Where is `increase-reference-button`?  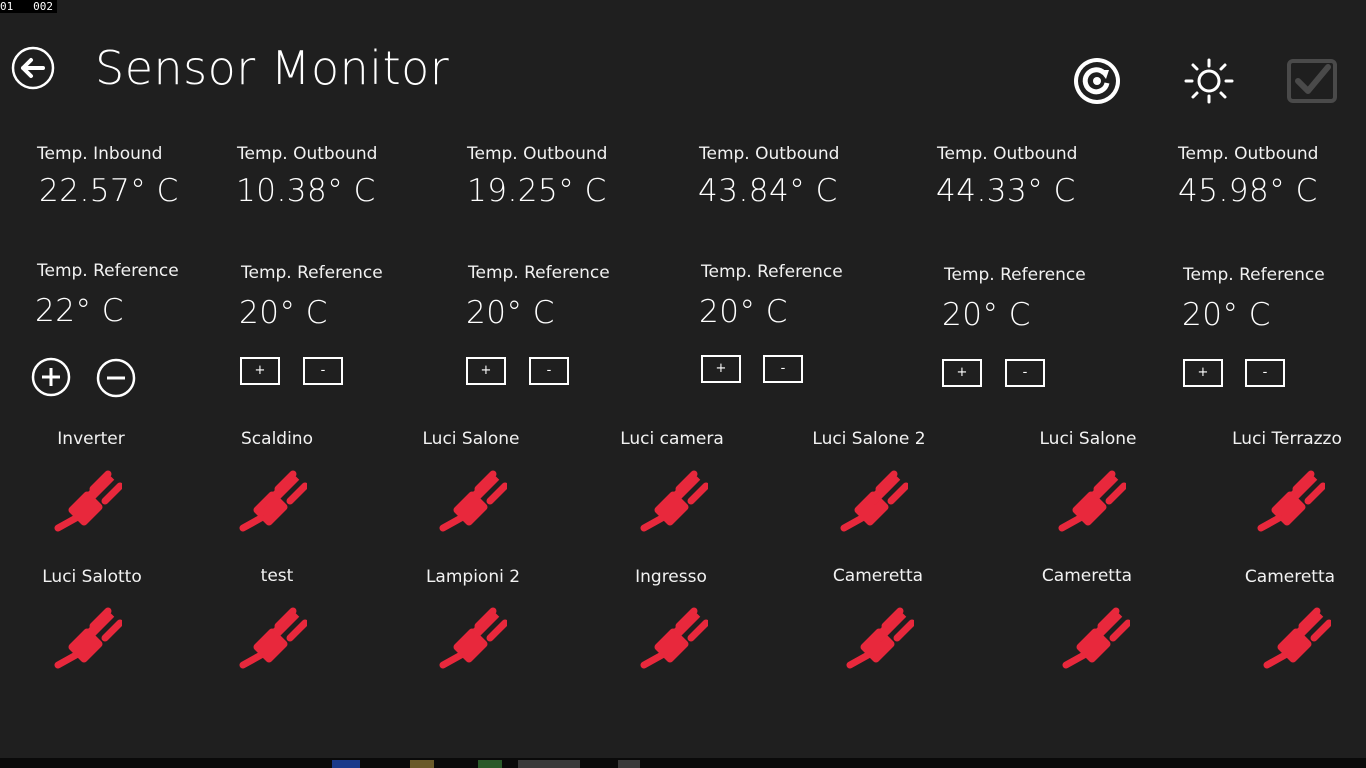
increase-reference-button is located at coordinates (51, 377).